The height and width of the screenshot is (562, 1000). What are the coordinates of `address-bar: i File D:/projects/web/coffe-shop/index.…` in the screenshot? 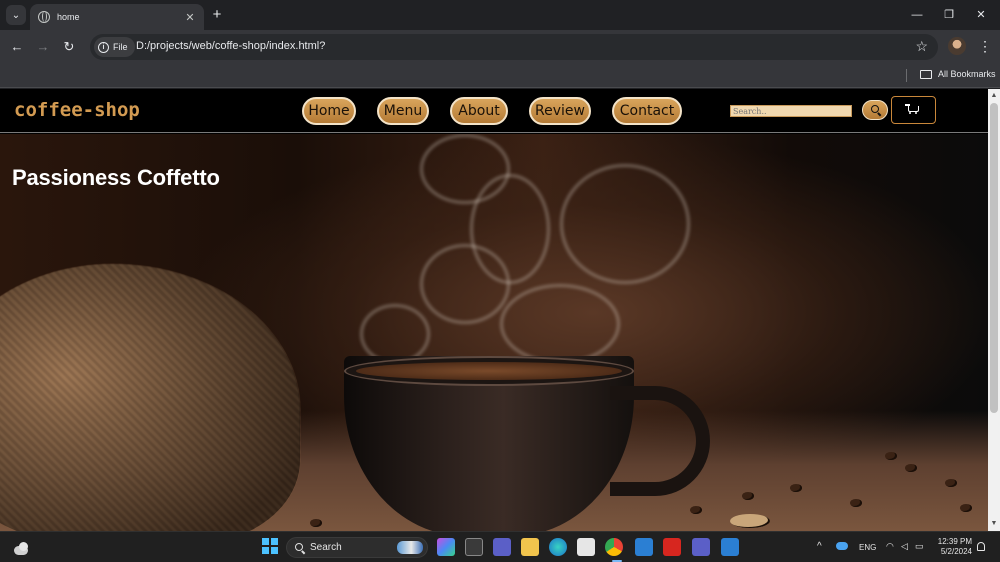 It's located at (514, 47).